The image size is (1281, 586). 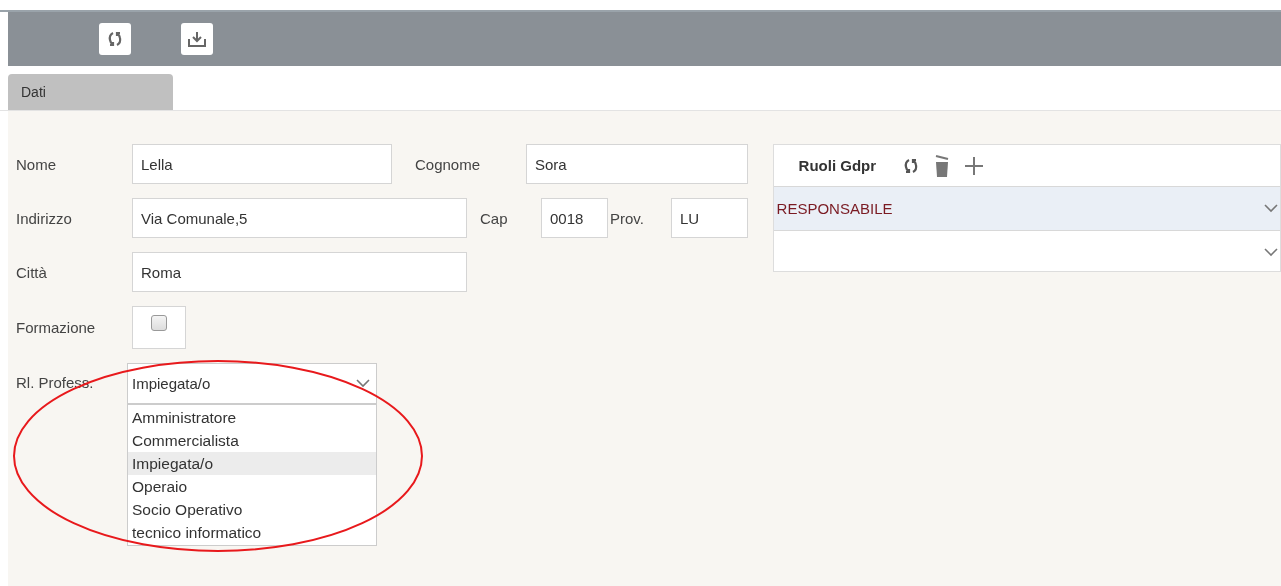 I want to click on field-label: Cognome, so click(x=448, y=164).